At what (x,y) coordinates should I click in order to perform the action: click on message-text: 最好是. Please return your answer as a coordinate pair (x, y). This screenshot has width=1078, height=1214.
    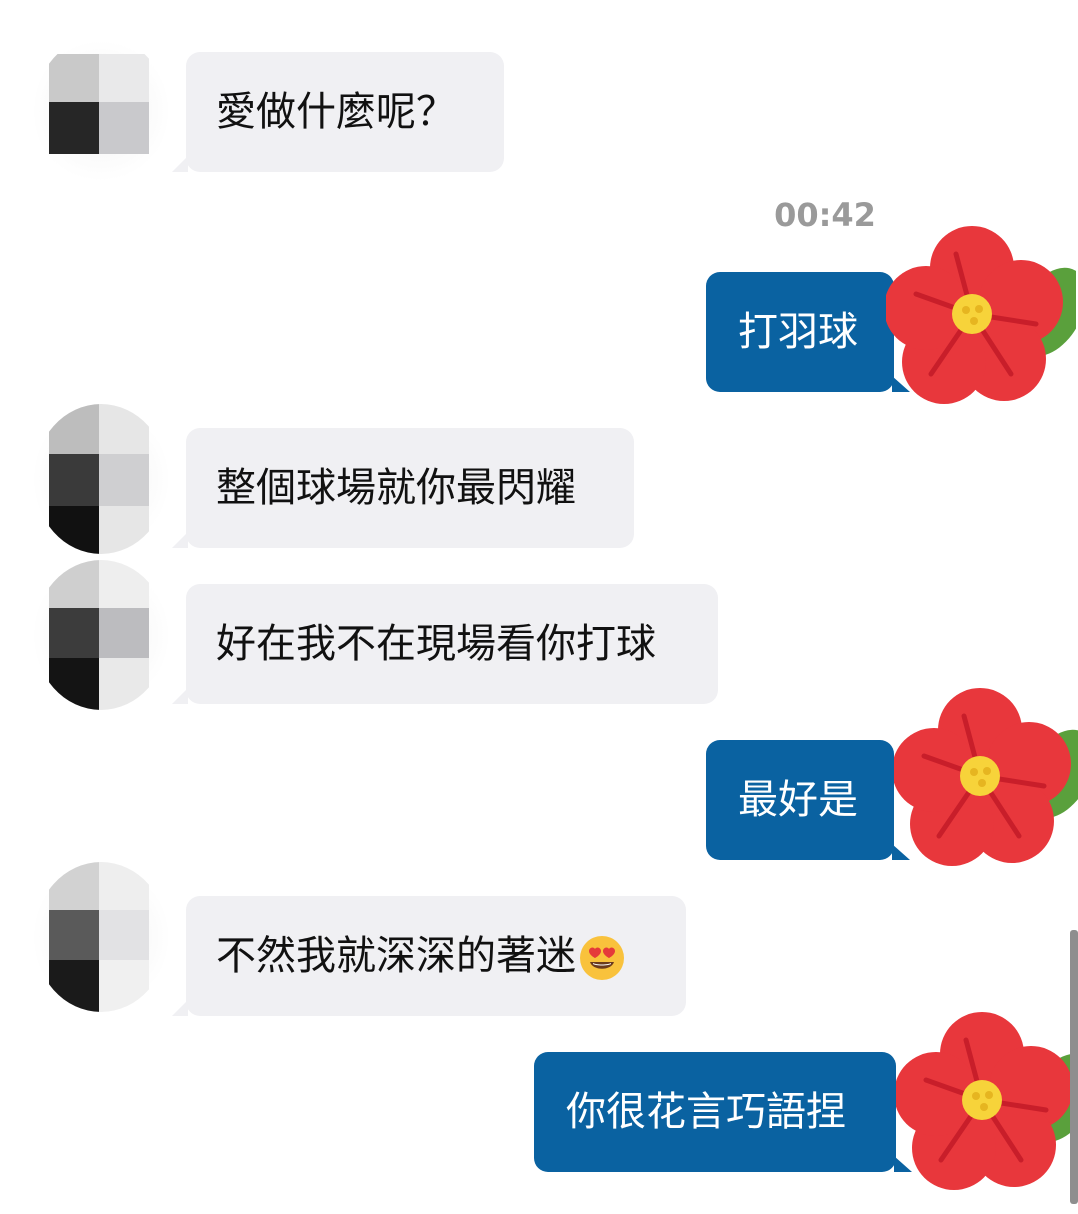
    Looking at the image, I should click on (798, 800).